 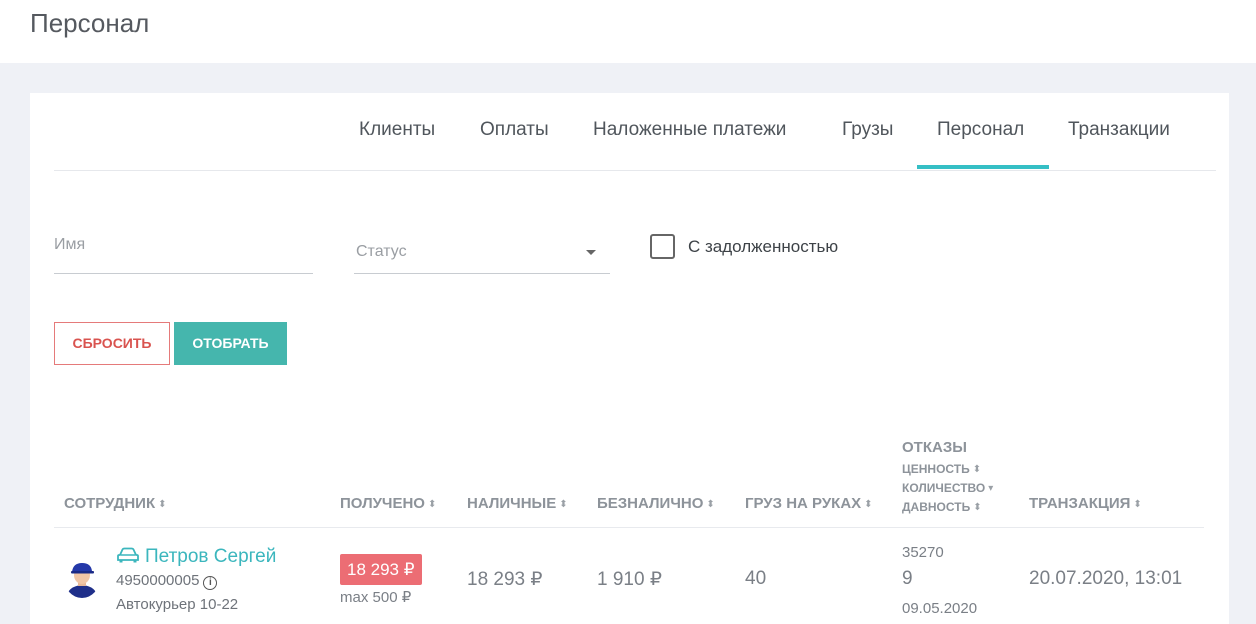 What do you see at coordinates (90, 23) in the screenshot?
I see `page-title: Персонал` at bounding box center [90, 23].